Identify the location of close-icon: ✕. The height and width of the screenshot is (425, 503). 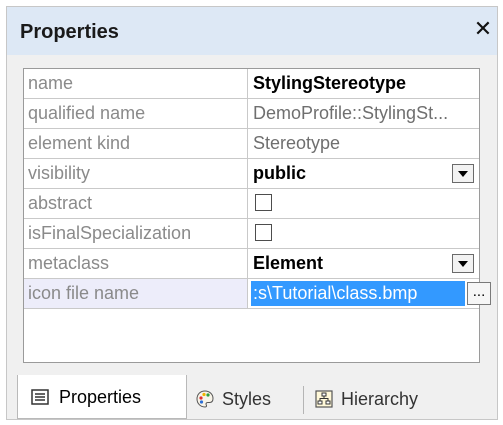
(483, 29).